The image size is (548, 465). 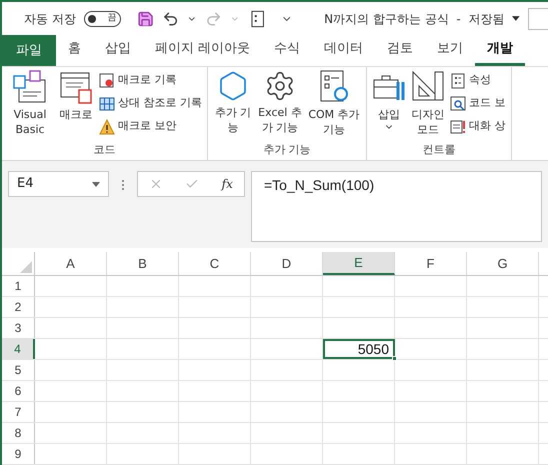 I want to click on table-grid-icon, so click(x=107, y=104).